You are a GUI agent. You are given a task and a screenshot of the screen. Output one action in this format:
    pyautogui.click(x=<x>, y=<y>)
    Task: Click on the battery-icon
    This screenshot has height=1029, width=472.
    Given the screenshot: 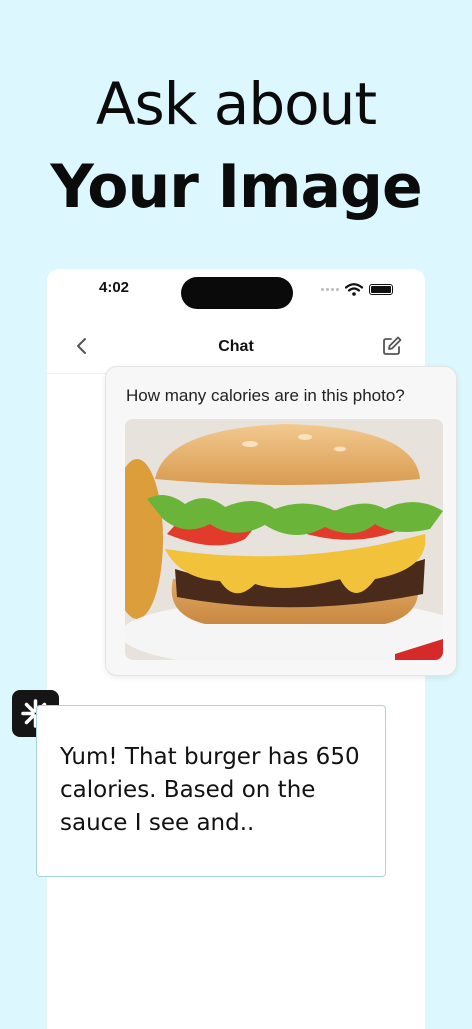 What is the action you would take?
    pyautogui.click(x=381, y=289)
    